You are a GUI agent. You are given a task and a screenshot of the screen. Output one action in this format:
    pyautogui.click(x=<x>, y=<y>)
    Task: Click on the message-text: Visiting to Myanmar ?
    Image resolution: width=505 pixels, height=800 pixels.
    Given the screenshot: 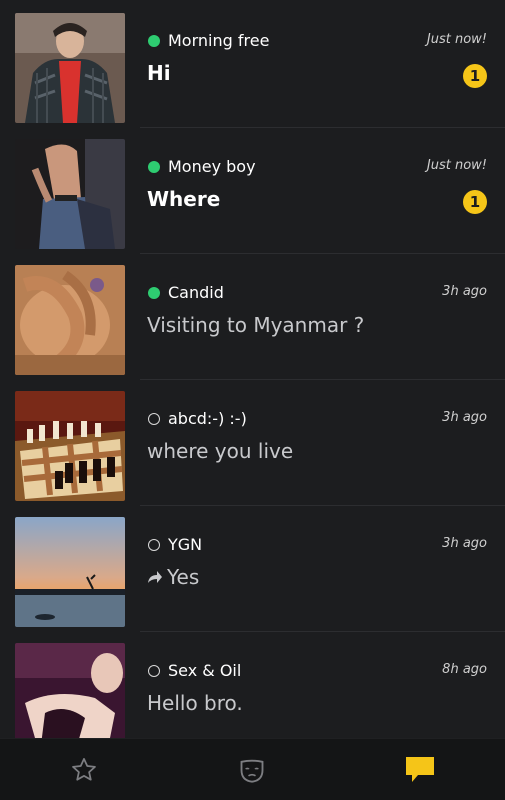 What is the action you would take?
    pyautogui.click(x=256, y=325)
    